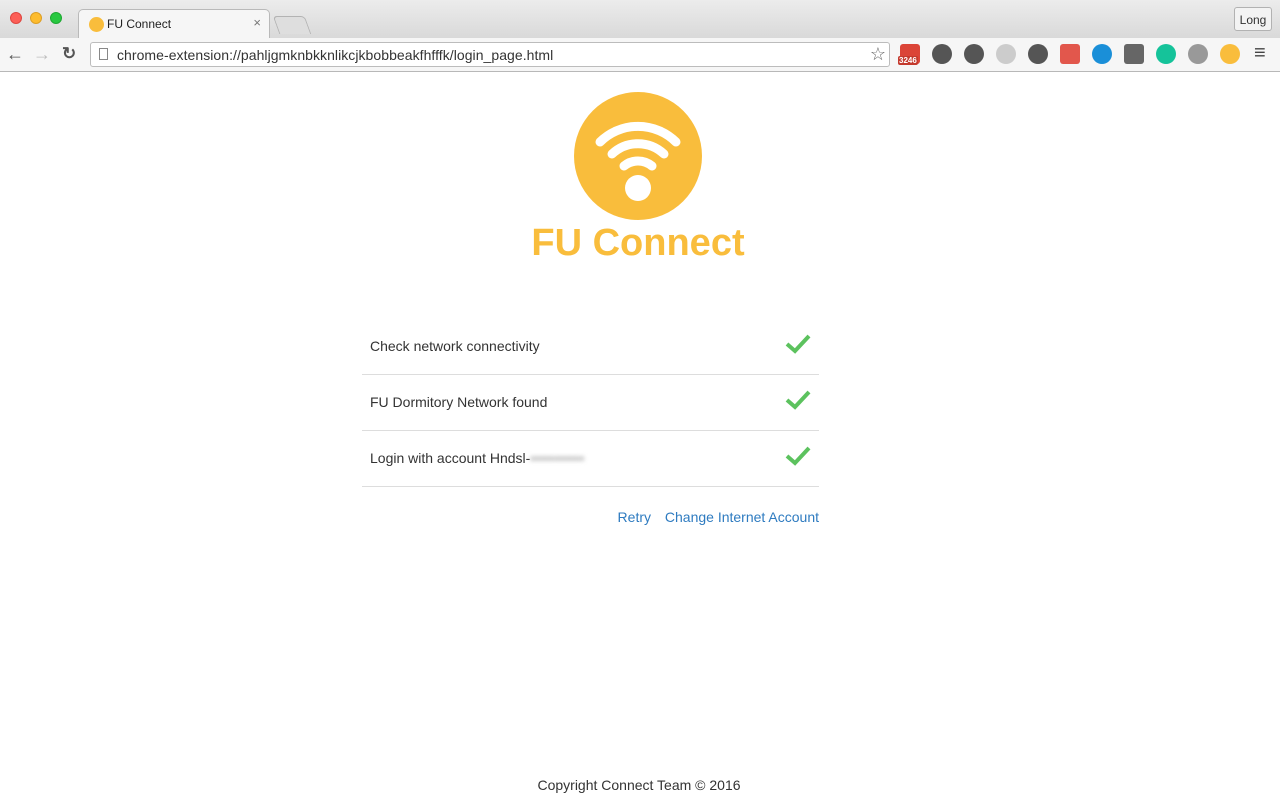 The image size is (1280, 800). What do you see at coordinates (909, 54) in the screenshot?
I see `gmail-checker-extension-icon: 3246` at bounding box center [909, 54].